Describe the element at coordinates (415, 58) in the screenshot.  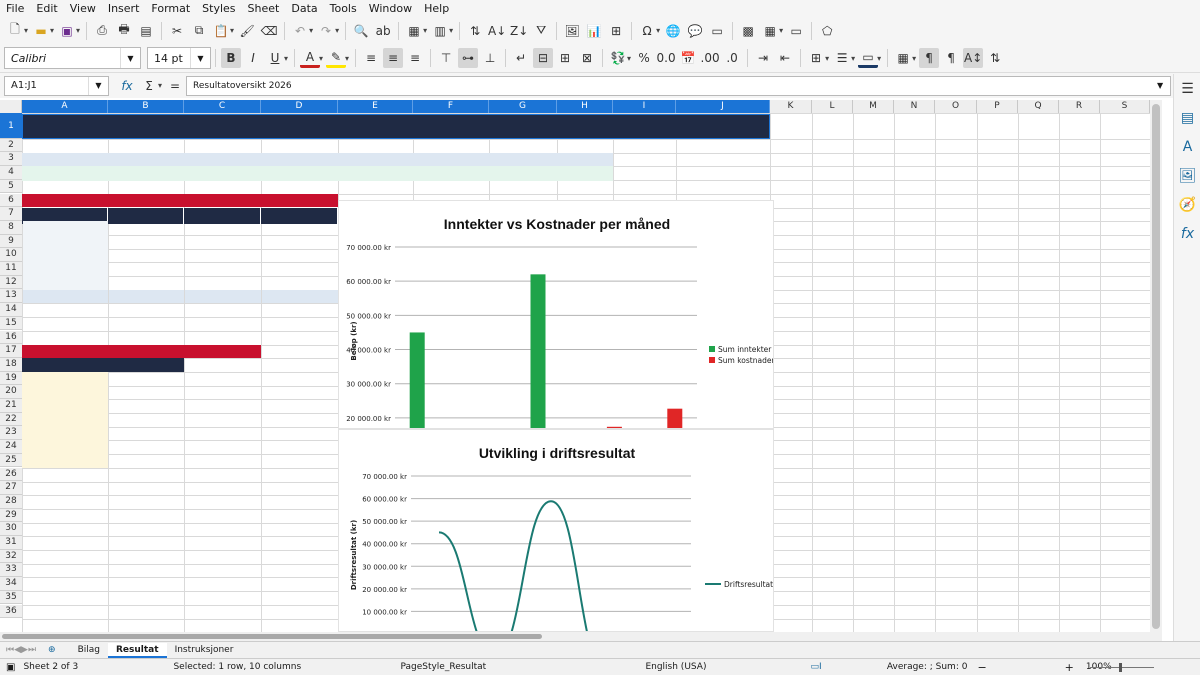
I see `align-right-icon: ≡` at that location.